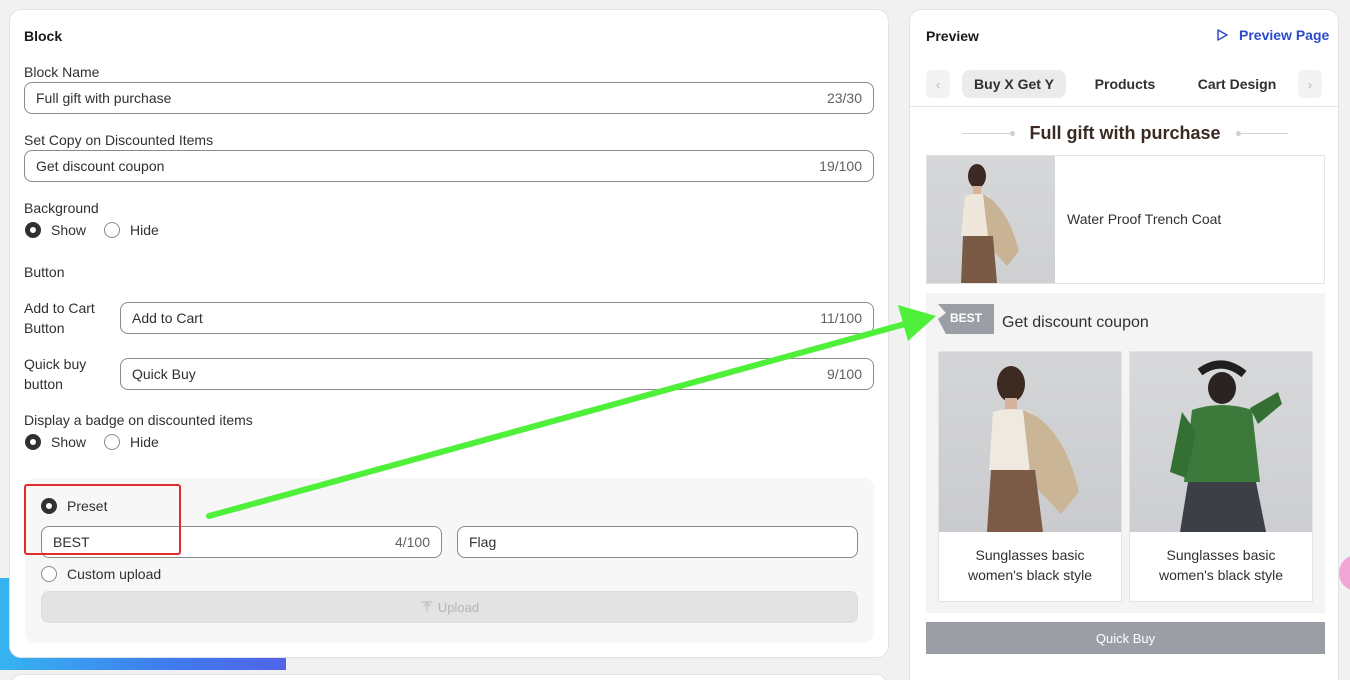  I want to click on quick-buy-value: Quick Buy, so click(164, 374).